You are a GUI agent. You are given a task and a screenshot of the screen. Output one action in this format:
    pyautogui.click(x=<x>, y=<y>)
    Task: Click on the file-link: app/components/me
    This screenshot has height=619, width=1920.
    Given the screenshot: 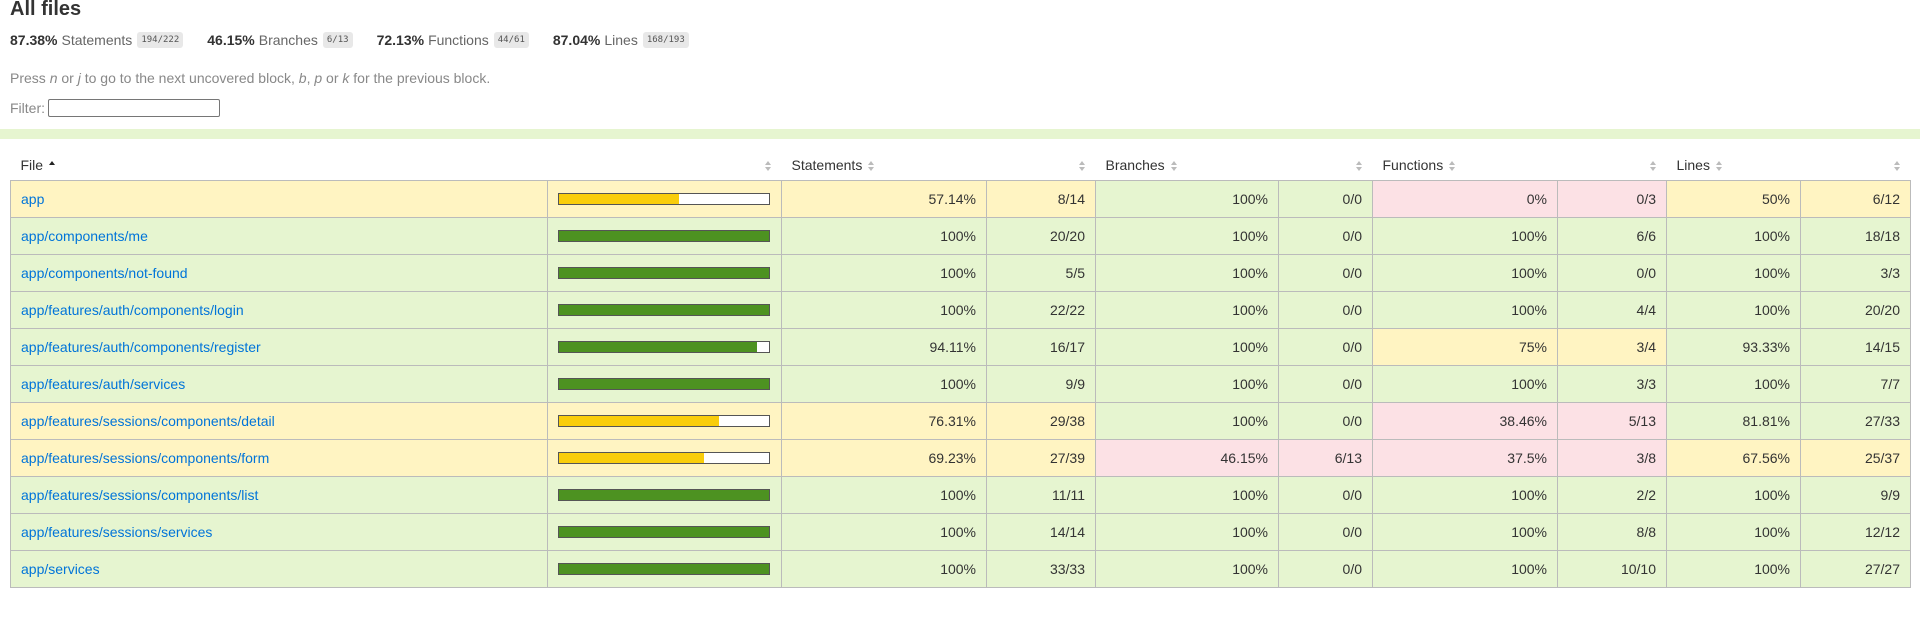 What is the action you would take?
    pyautogui.click(x=84, y=236)
    